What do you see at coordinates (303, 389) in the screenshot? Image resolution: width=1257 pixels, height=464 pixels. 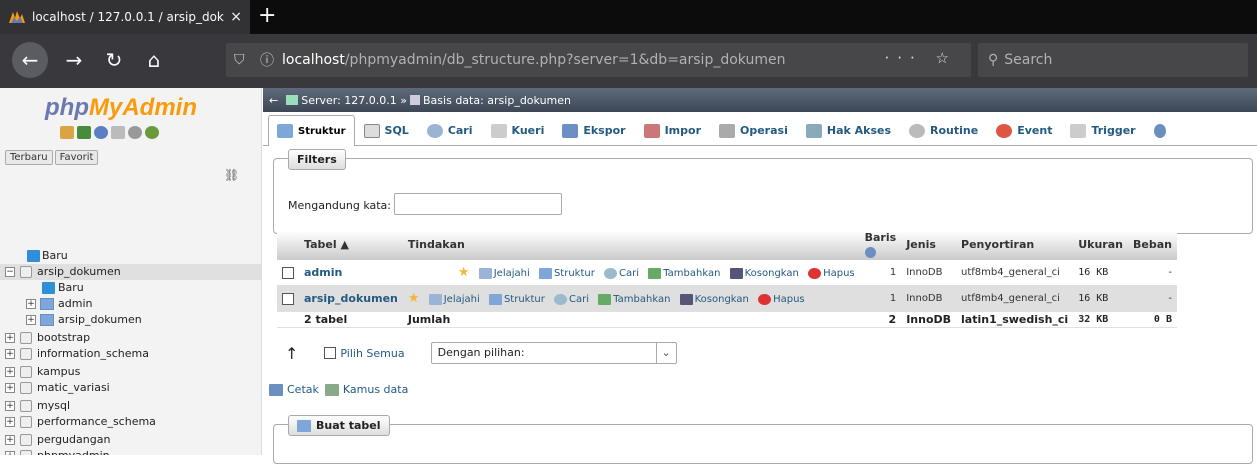 I see `print-link: Cetak` at bounding box center [303, 389].